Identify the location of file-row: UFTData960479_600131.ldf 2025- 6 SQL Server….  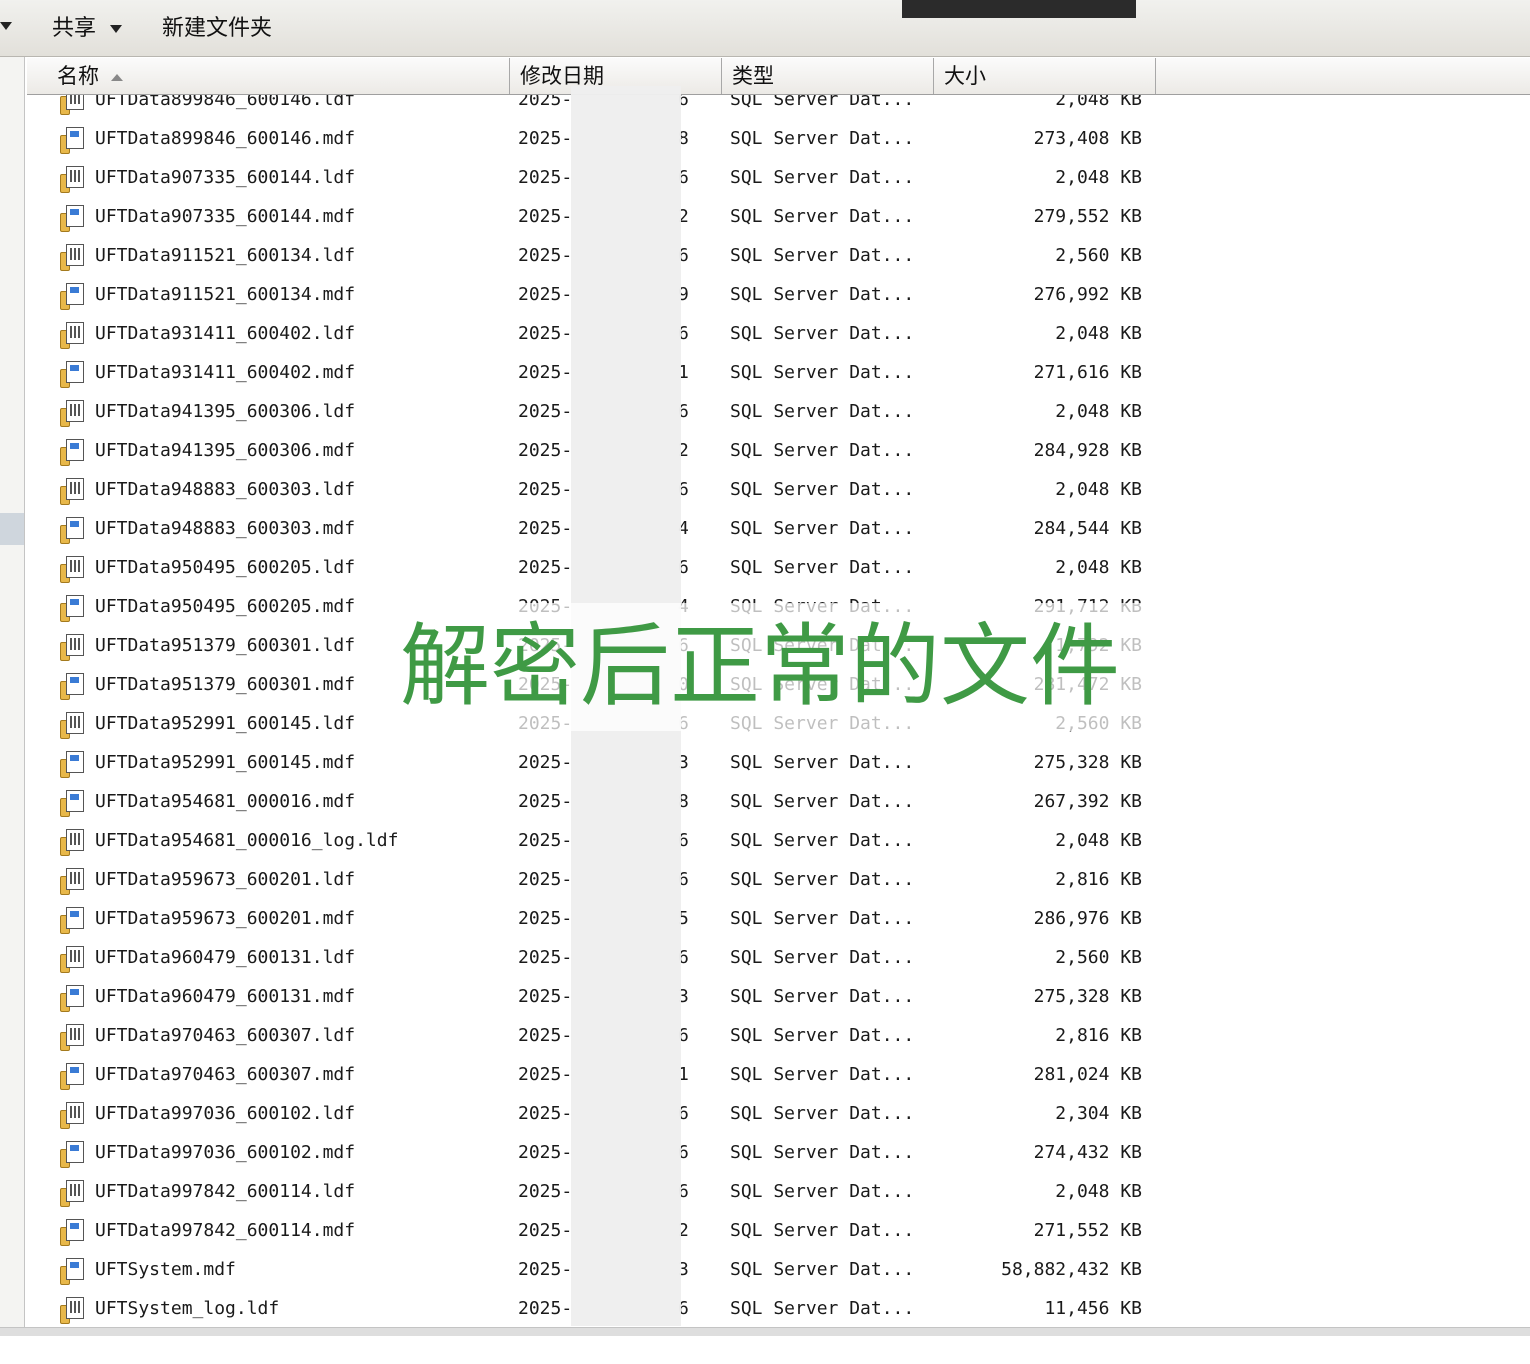
(778, 957).